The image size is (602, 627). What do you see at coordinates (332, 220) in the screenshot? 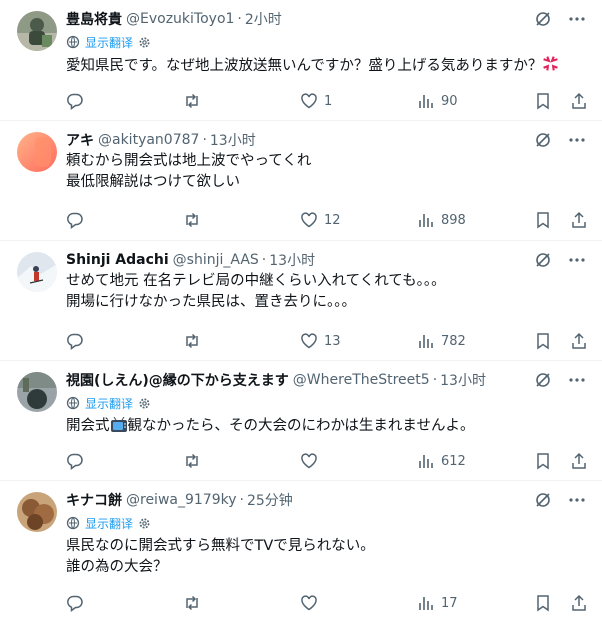
I see `like-count: 12` at bounding box center [332, 220].